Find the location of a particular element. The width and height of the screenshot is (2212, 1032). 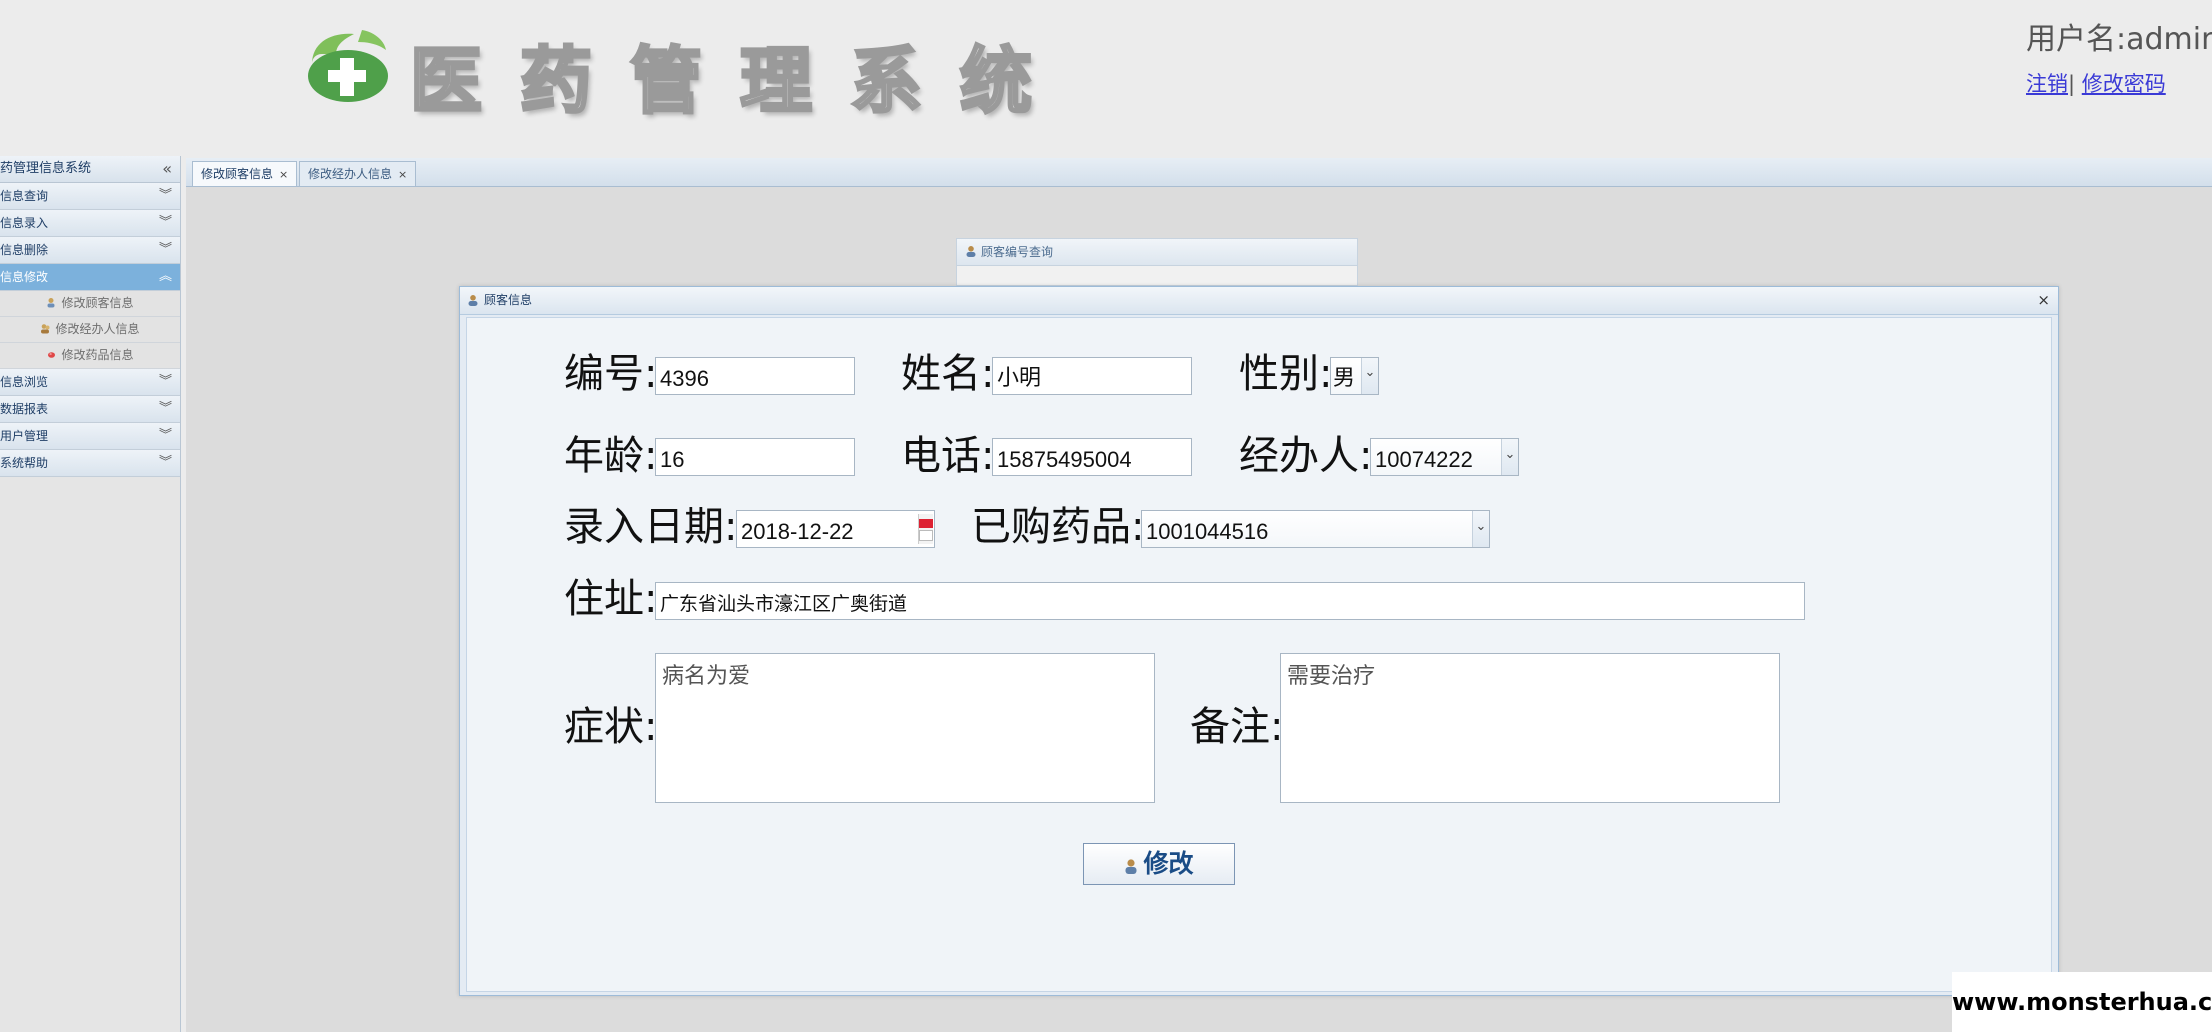

purchased-drug-value: 1001044516 is located at coordinates (1207, 531).